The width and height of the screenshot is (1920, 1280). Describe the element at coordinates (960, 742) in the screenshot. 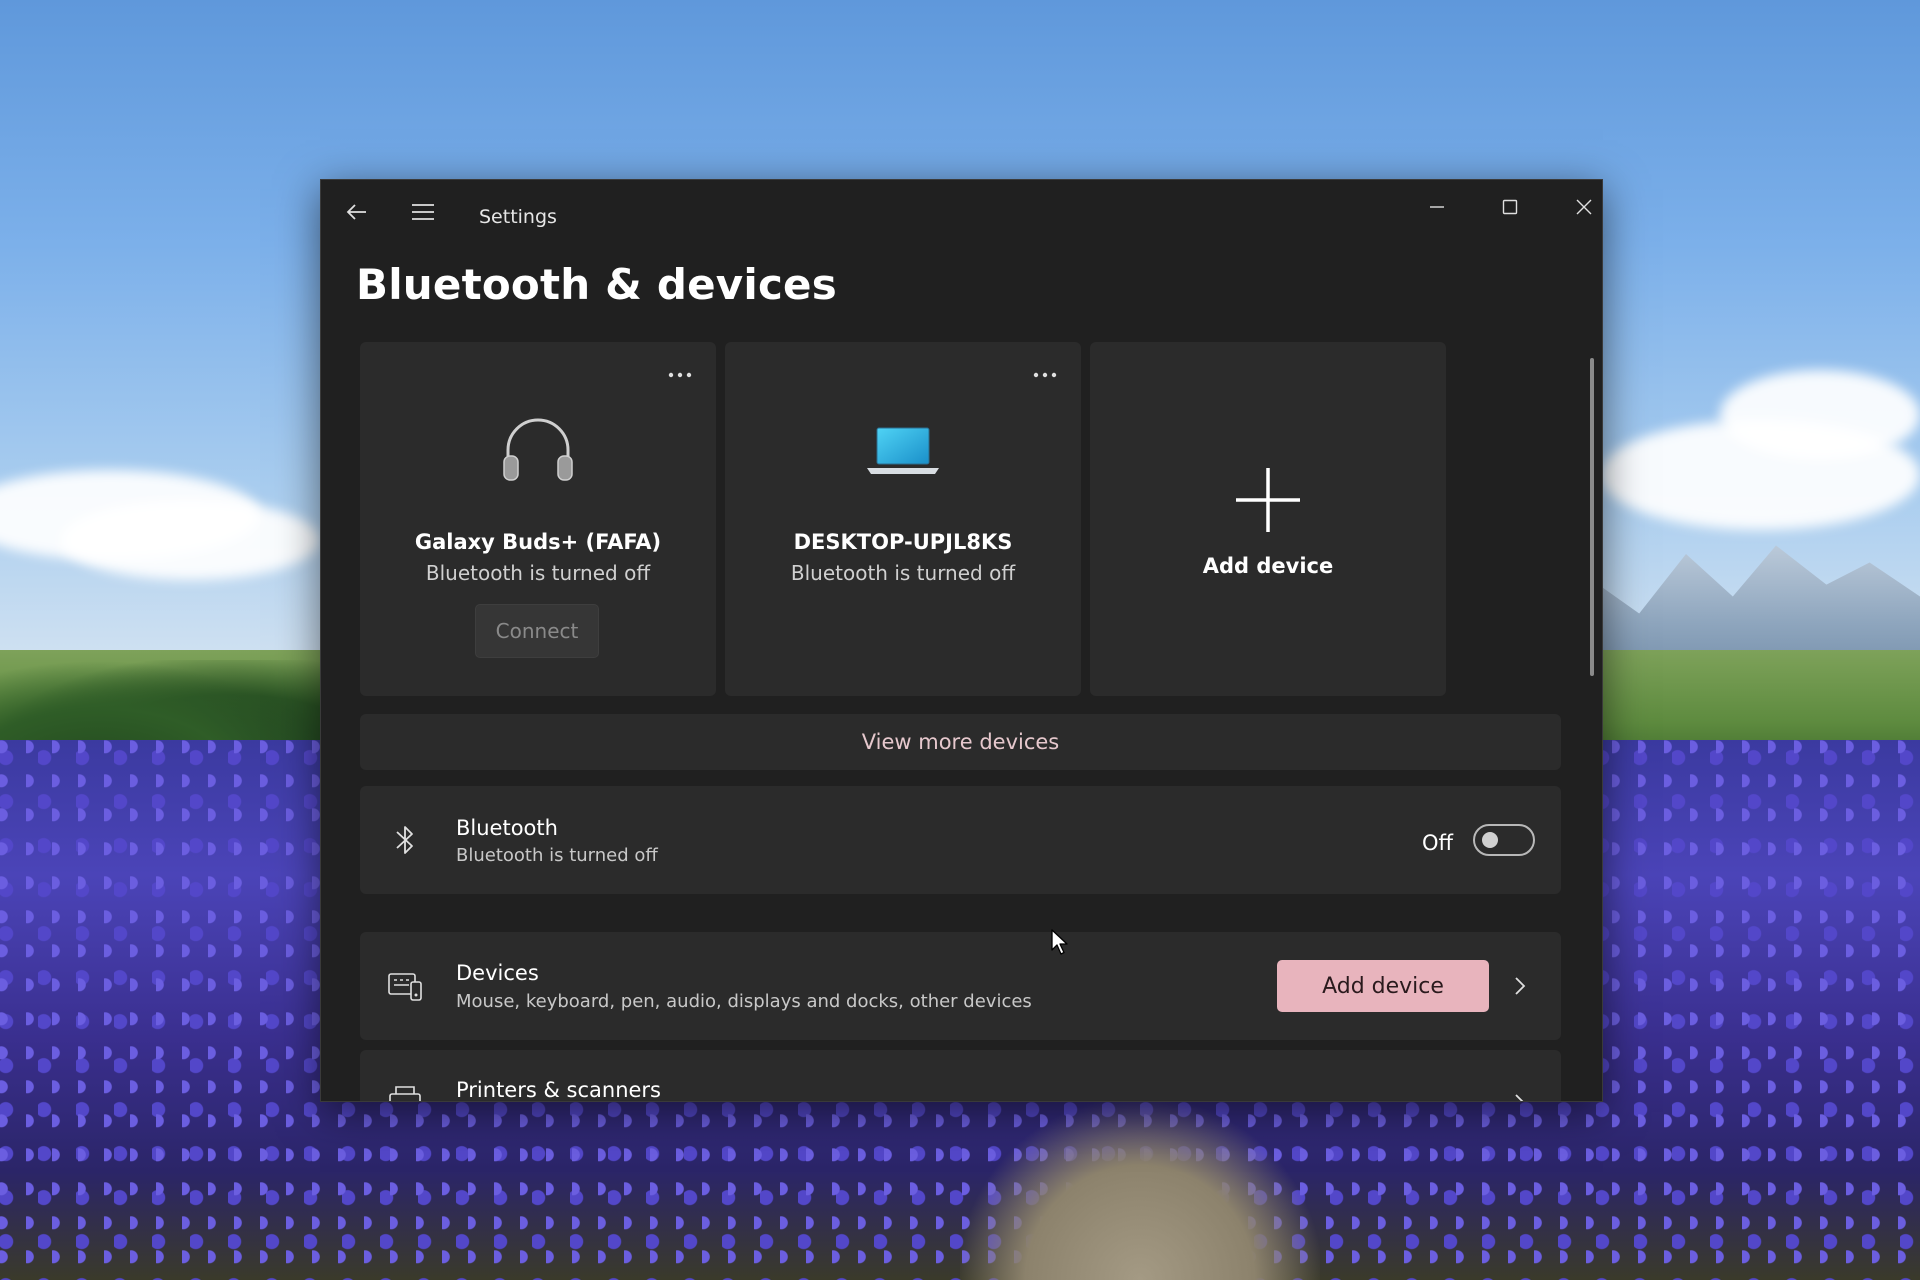

I see `view-more-devices-button: View more devices` at that location.